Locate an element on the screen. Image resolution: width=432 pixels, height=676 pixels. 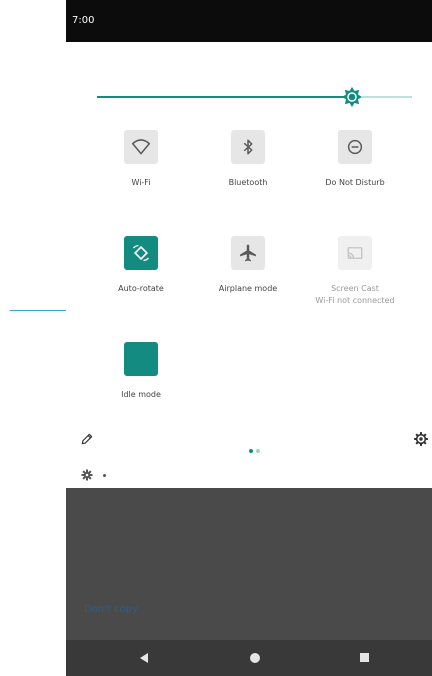
tile-cast-sublabel: Wi-Fi not connected is located at coordinates (355, 300).